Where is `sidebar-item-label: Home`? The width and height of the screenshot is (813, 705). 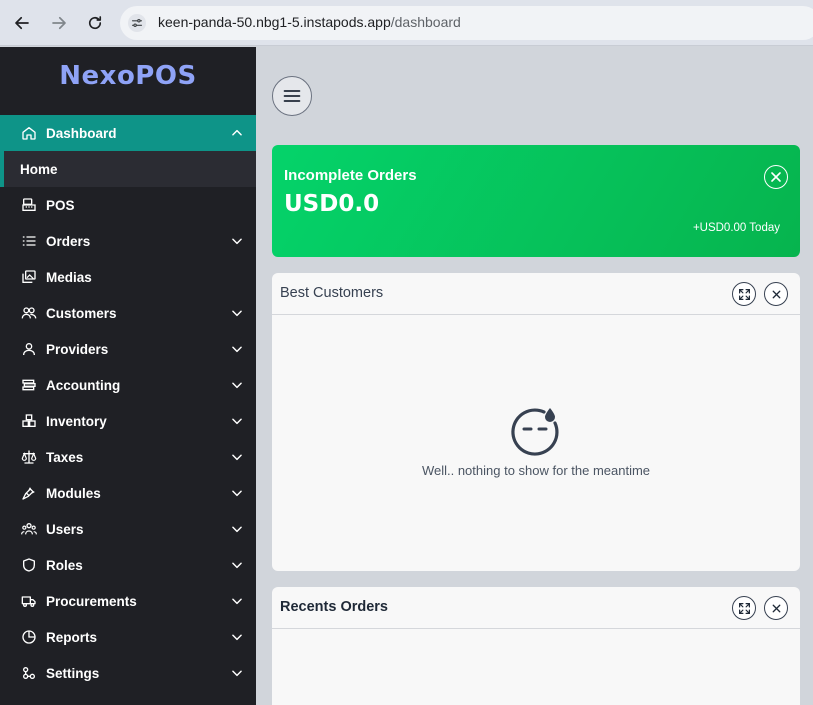 sidebar-item-label: Home is located at coordinates (39, 169).